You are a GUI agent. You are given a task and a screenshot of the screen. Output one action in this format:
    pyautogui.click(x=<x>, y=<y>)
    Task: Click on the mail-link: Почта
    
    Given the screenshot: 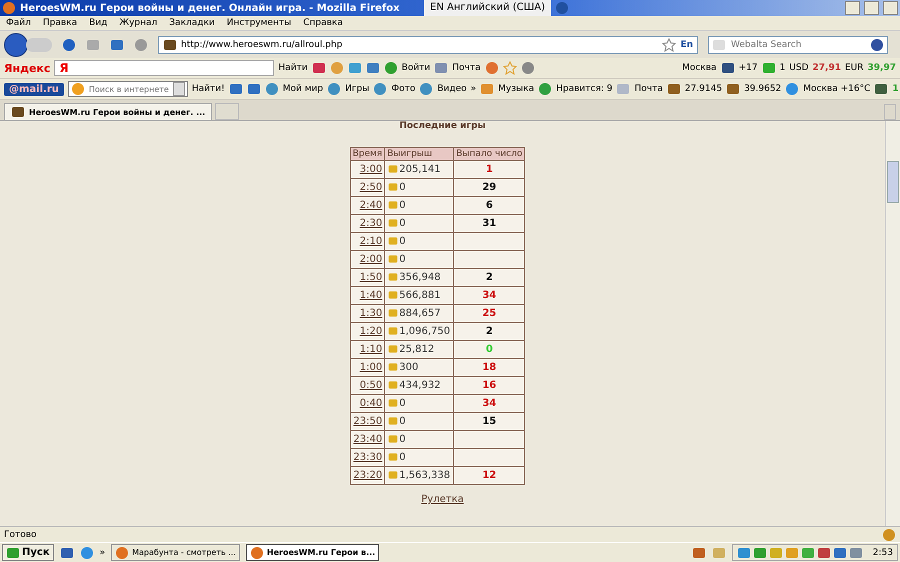 What is the action you would take?
    pyautogui.click(x=648, y=89)
    